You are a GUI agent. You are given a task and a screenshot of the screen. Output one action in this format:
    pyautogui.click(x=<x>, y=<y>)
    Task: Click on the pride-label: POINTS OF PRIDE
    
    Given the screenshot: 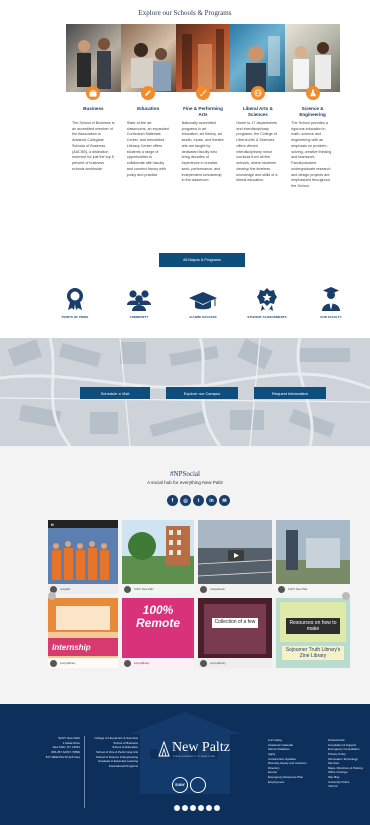 What is the action you would take?
    pyautogui.click(x=75, y=317)
    